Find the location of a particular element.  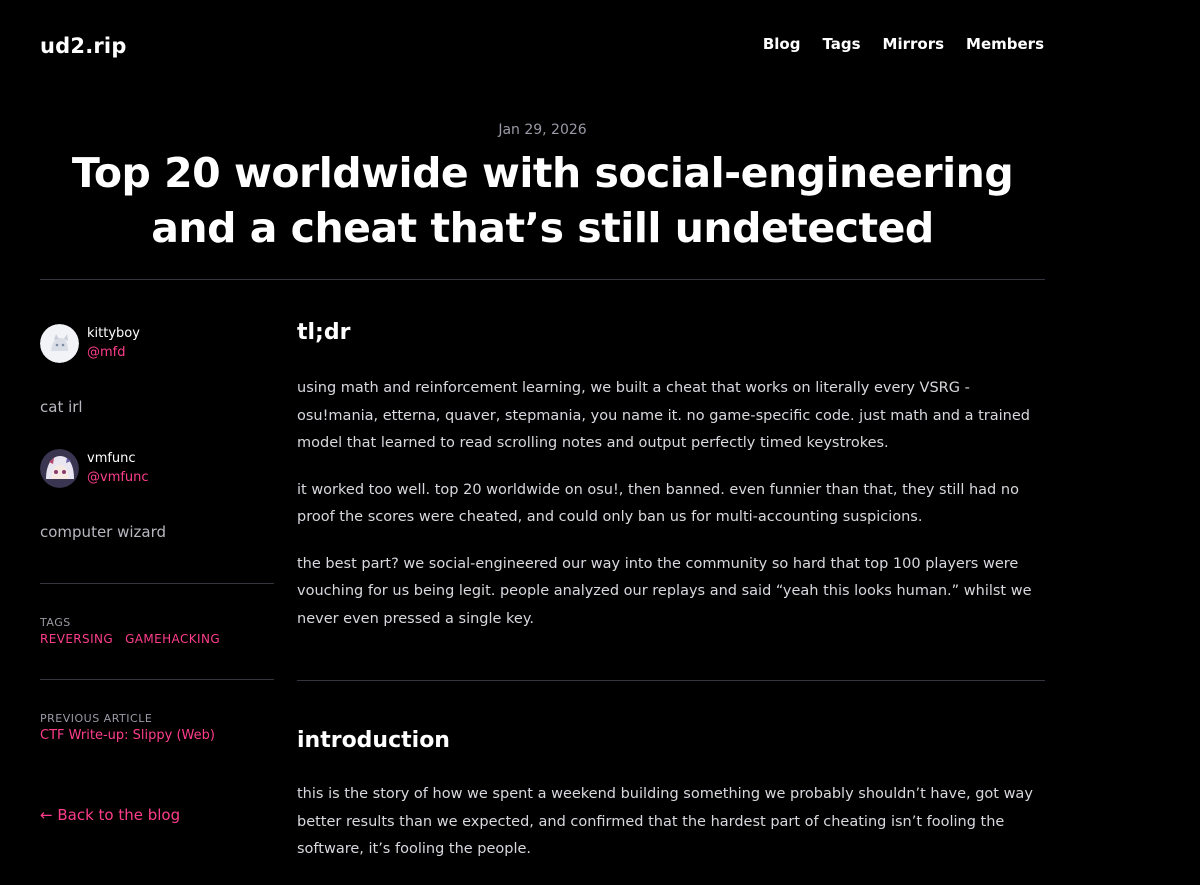

section-heading: introduction is located at coordinates (373, 740).